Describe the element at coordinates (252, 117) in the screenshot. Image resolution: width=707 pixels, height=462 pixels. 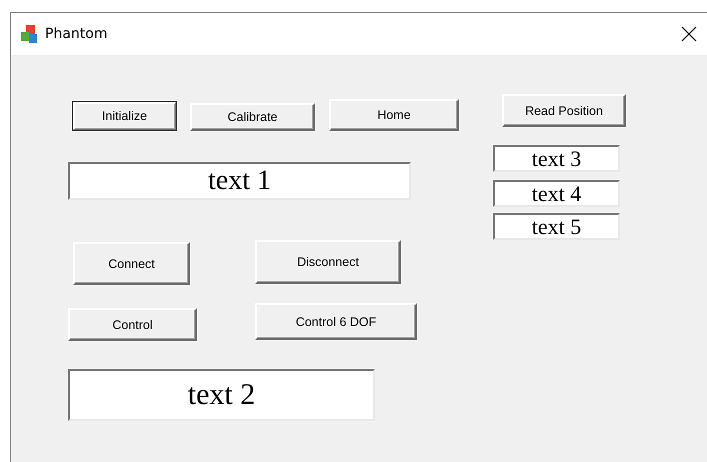
I see `button: Calibrate` at that location.